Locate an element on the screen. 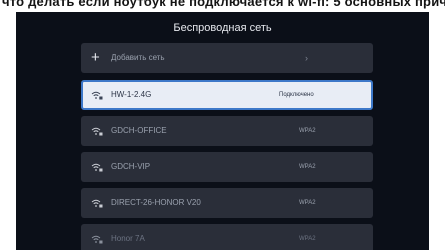 Image resolution: width=445 pixels, height=250 pixels. add-network-button: + Добавить сеть › is located at coordinates (227, 58).